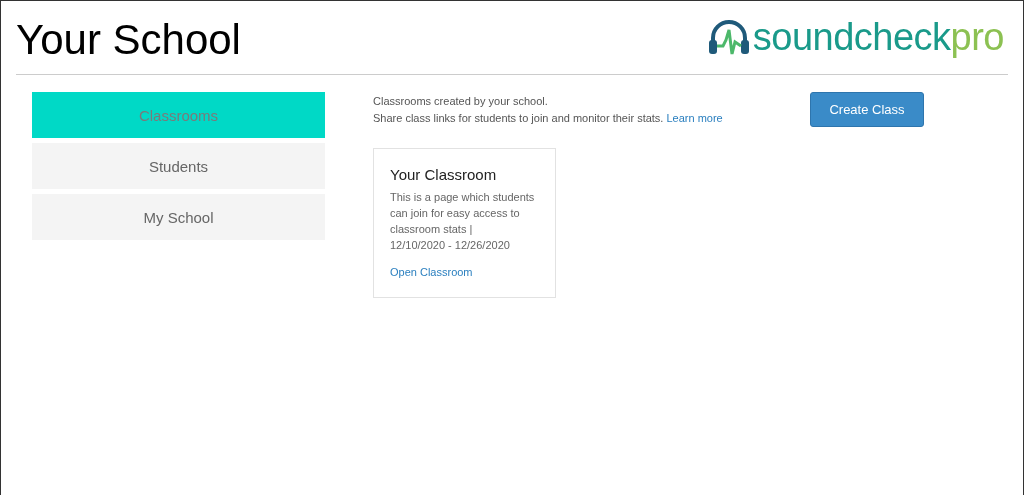  Describe the element at coordinates (878, 37) in the screenshot. I see `logo-text: soundcheckpro` at that location.